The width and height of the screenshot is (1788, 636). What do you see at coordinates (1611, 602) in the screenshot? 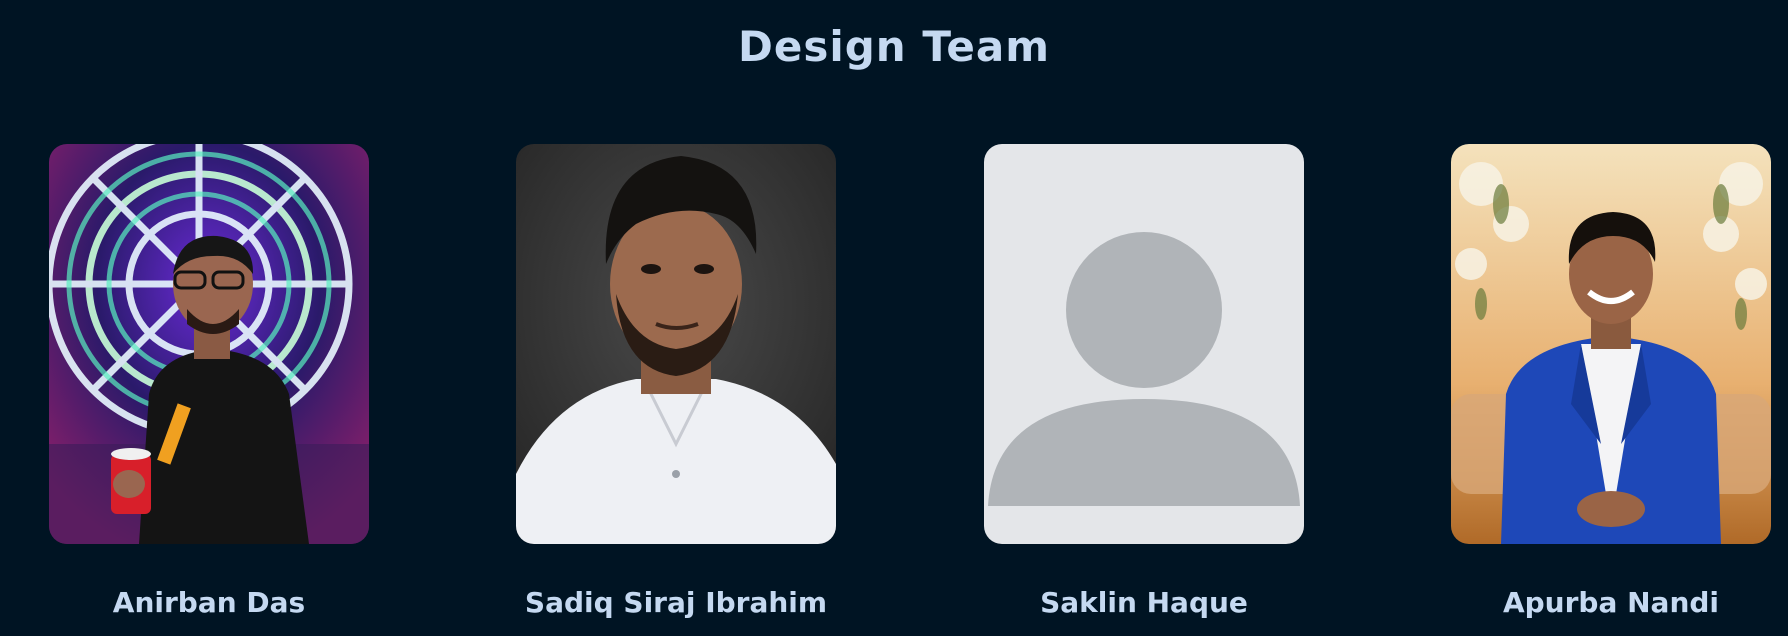
I see `member-name: Apurba Nandi` at bounding box center [1611, 602].